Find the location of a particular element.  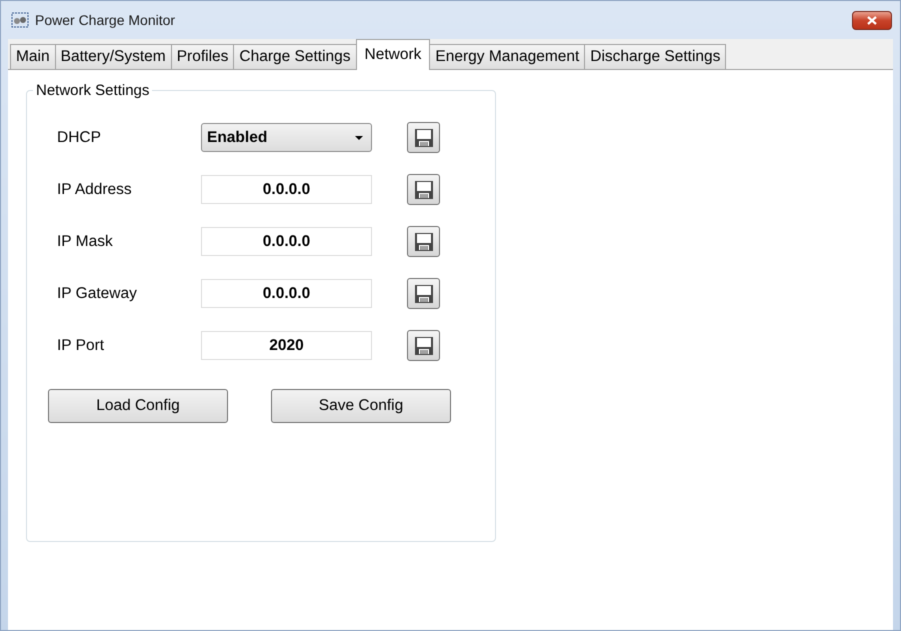

tab: Energy Management is located at coordinates (507, 56).